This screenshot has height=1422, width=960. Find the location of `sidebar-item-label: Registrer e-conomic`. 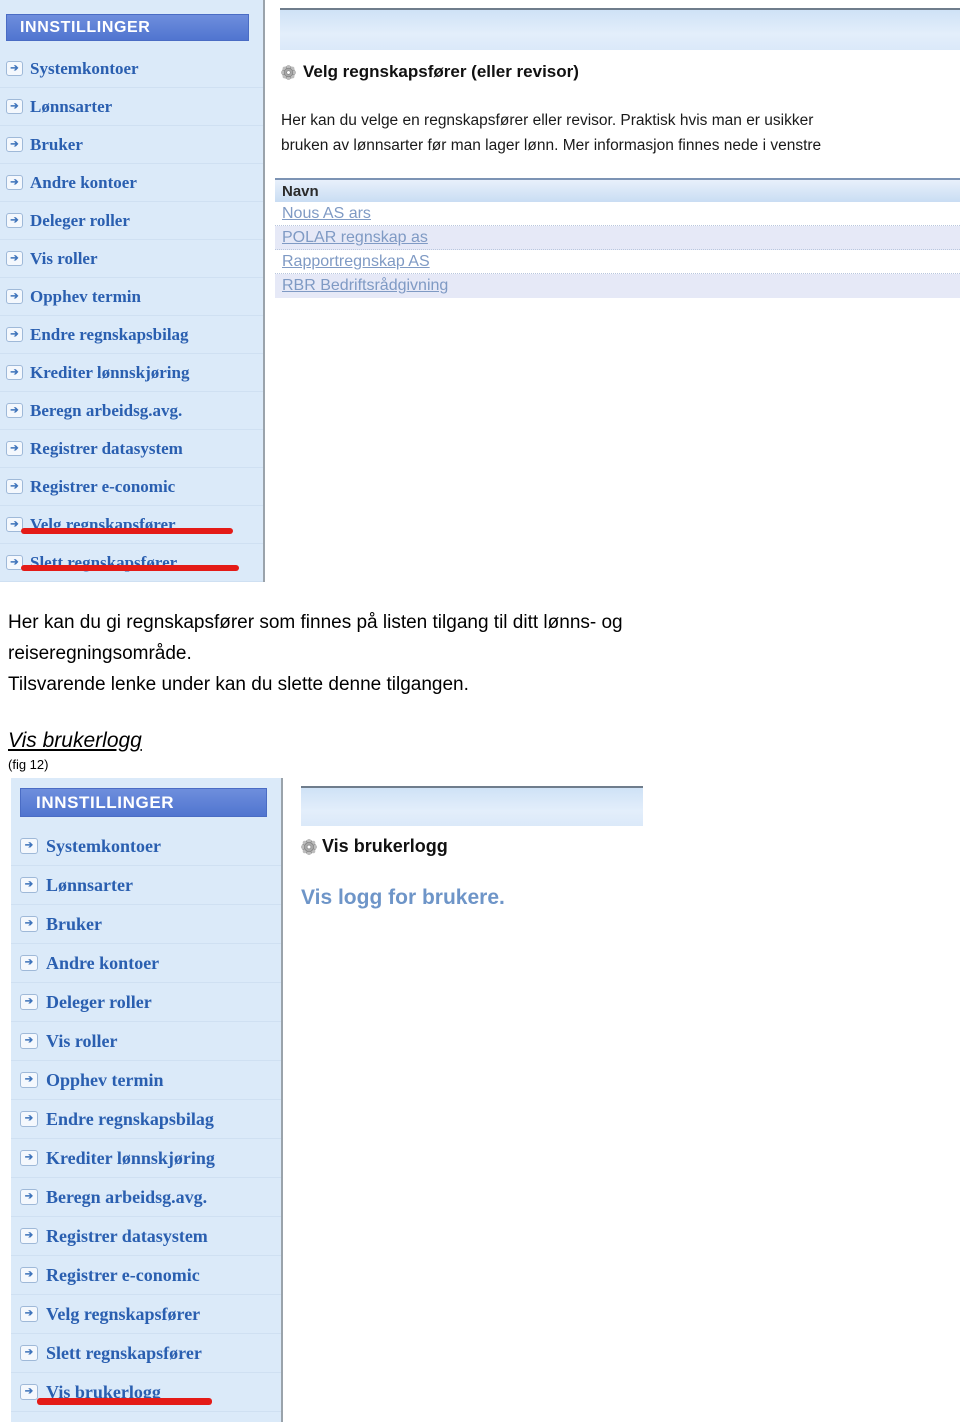

sidebar-item-label: Registrer e-conomic is located at coordinates (123, 1274).